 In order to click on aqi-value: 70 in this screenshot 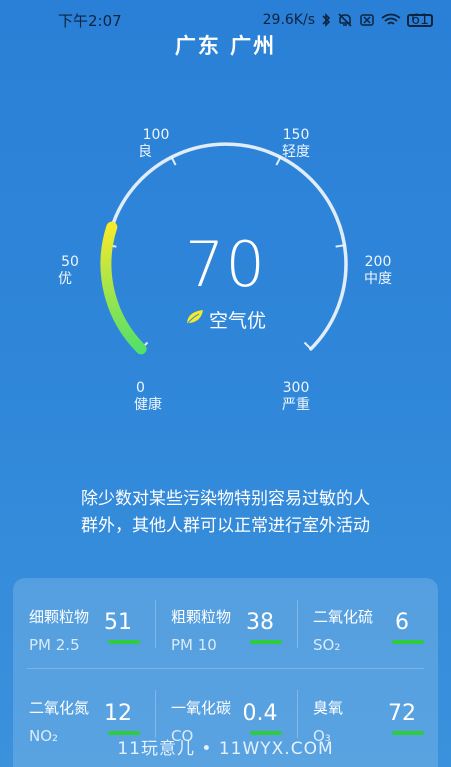, I will do `click(225, 264)`.